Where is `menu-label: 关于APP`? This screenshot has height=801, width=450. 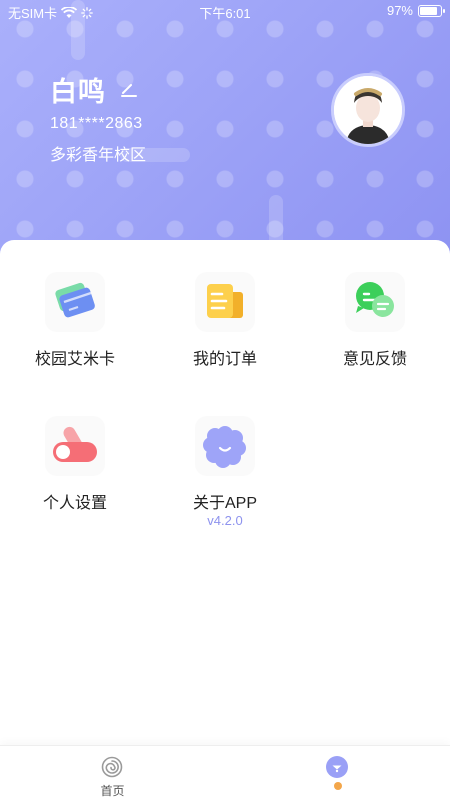
menu-label: 关于APP is located at coordinates (225, 503).